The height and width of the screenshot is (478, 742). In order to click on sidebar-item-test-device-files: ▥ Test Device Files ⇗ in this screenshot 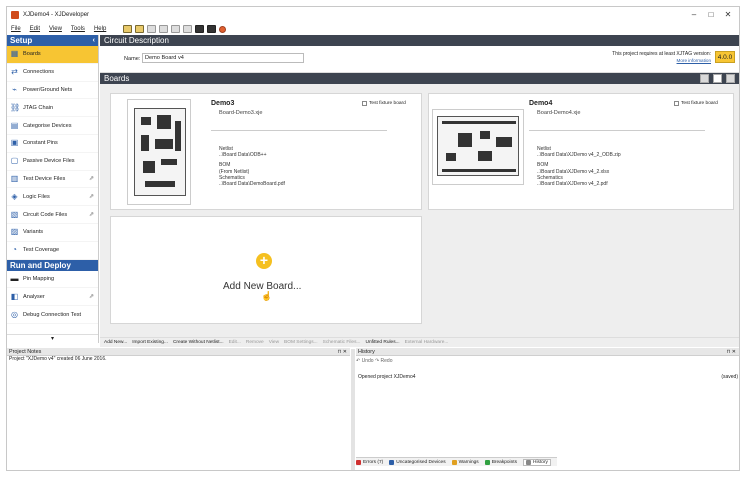, I will do `click(52, 180)`.